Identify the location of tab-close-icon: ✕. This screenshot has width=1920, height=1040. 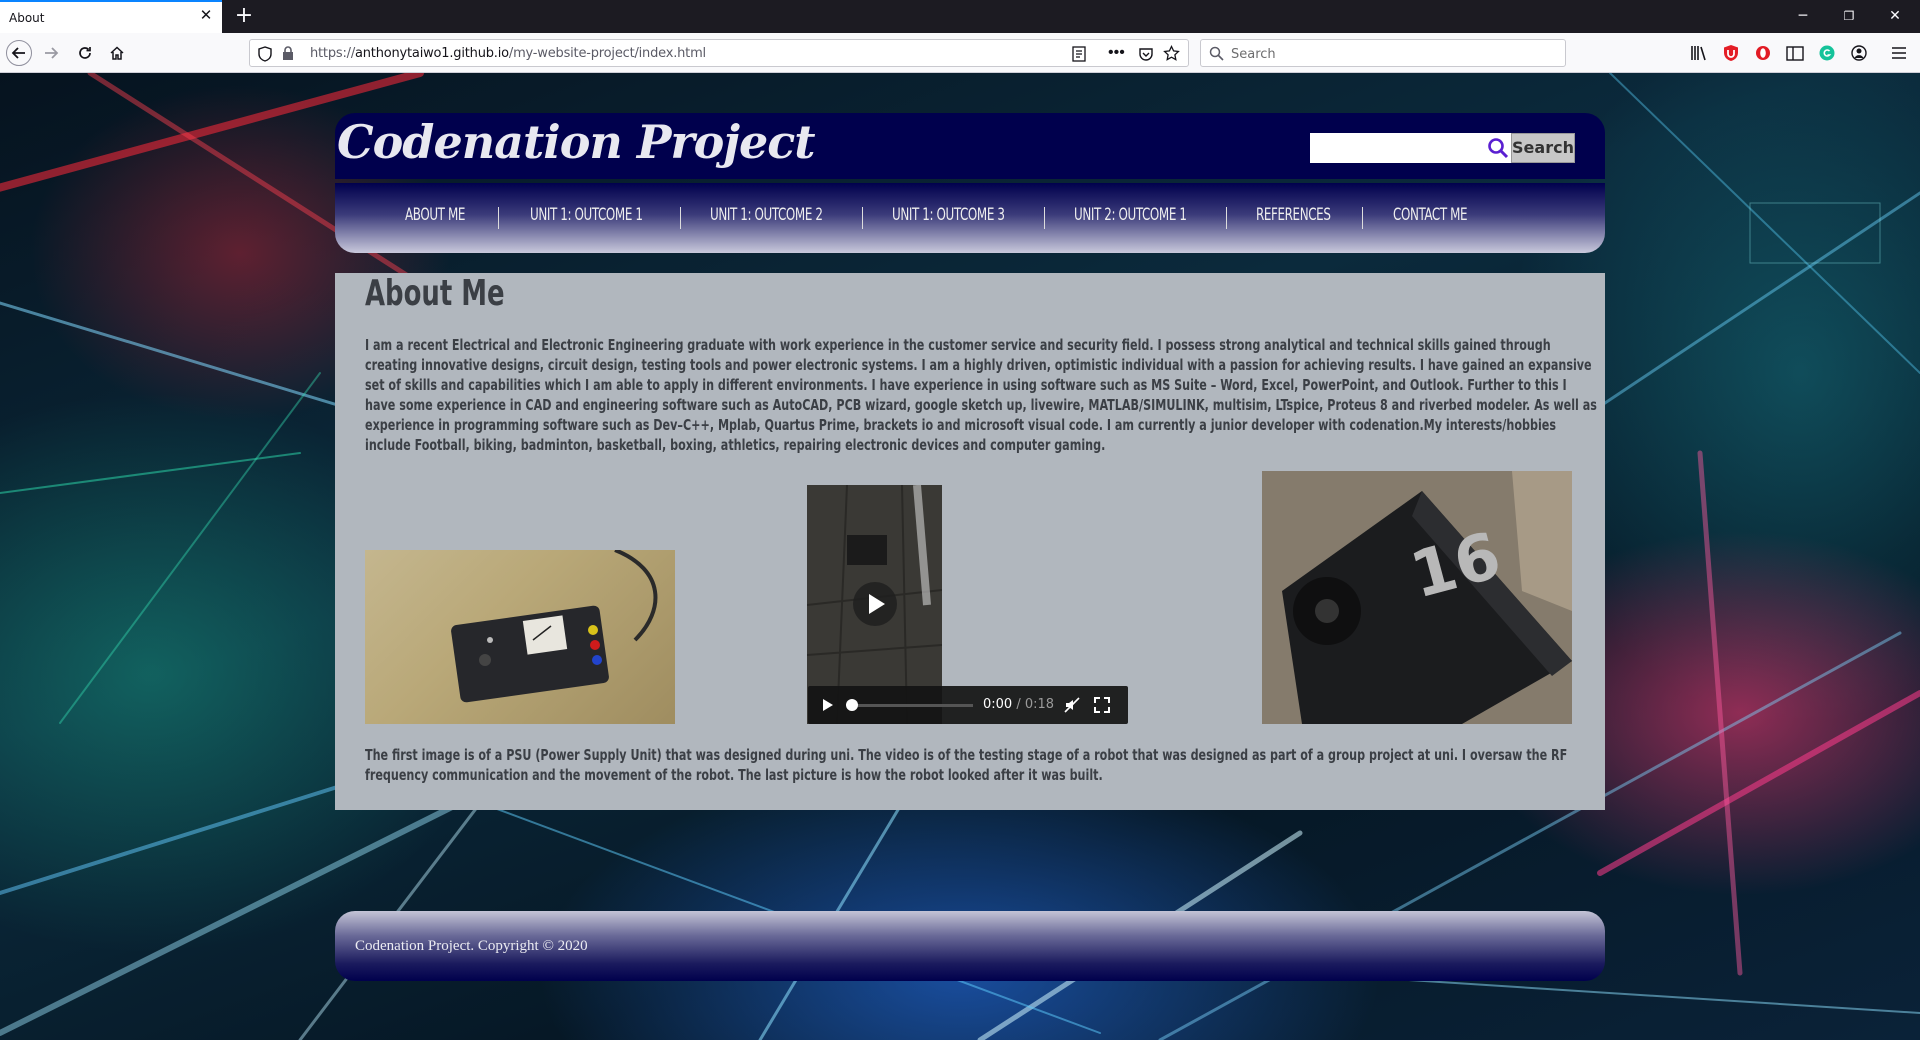
(206, 16).